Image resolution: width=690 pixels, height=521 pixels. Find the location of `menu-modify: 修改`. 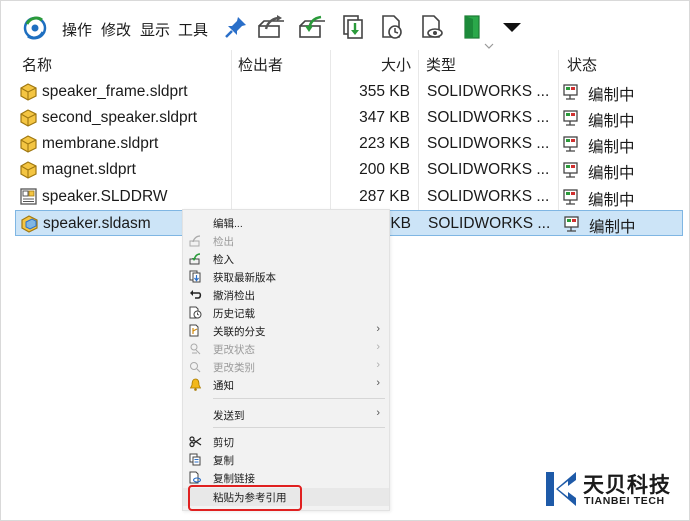

menu-modify: 修改 is located at coordinates (116, 29).